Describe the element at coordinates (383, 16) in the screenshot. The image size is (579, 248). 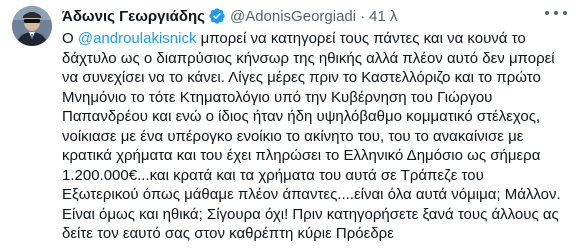
I see `tweet-timestamp: 41 λ` at that location.